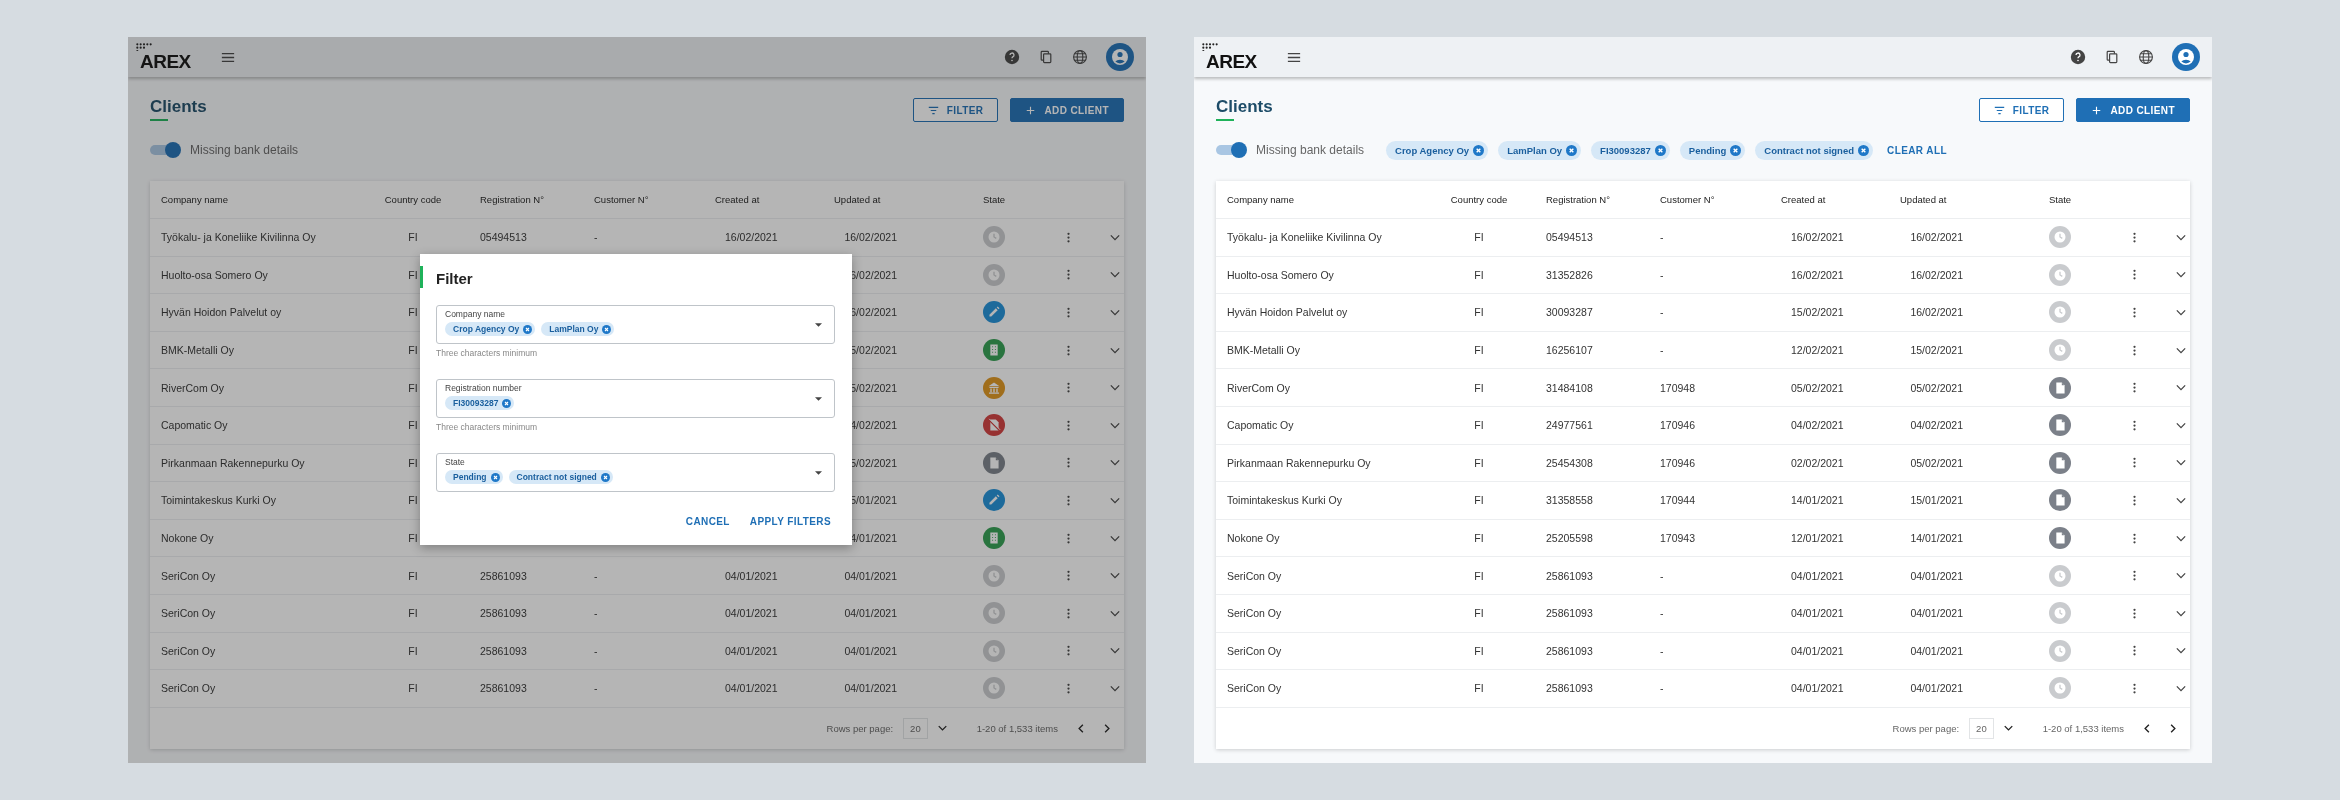 This screenshot has width=2340, height=800. I want to click on select-field: Company name Crop Agency Oy LamPlan Oy, so click(635, 324).